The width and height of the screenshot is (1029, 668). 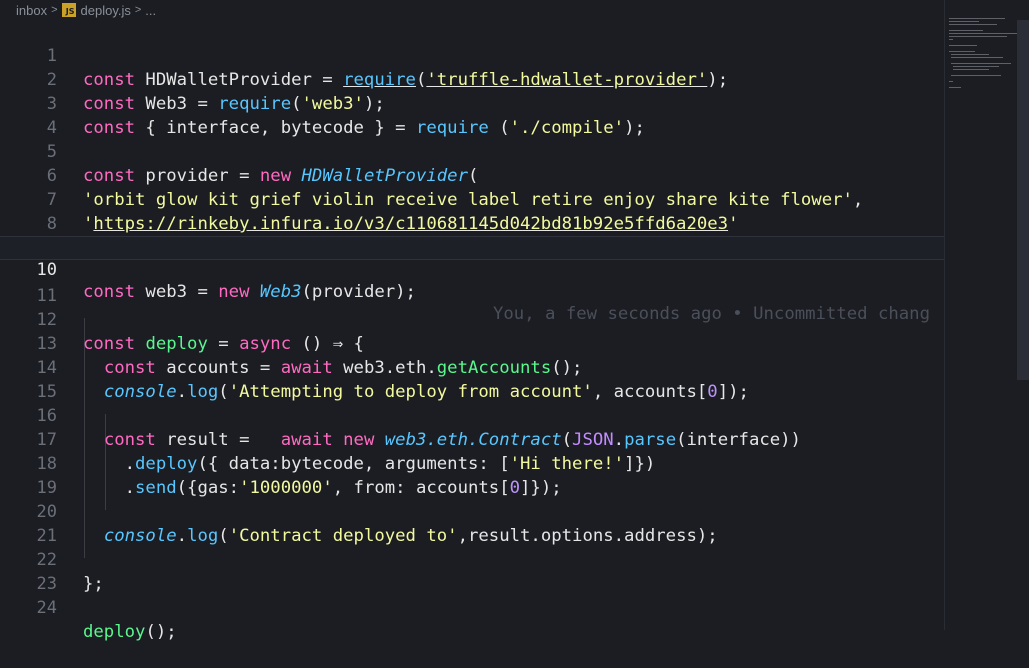 What do you see at coordinates (472, 571) in the screenshot?
I see `code-line: 23` at bounding box center [472, 571].